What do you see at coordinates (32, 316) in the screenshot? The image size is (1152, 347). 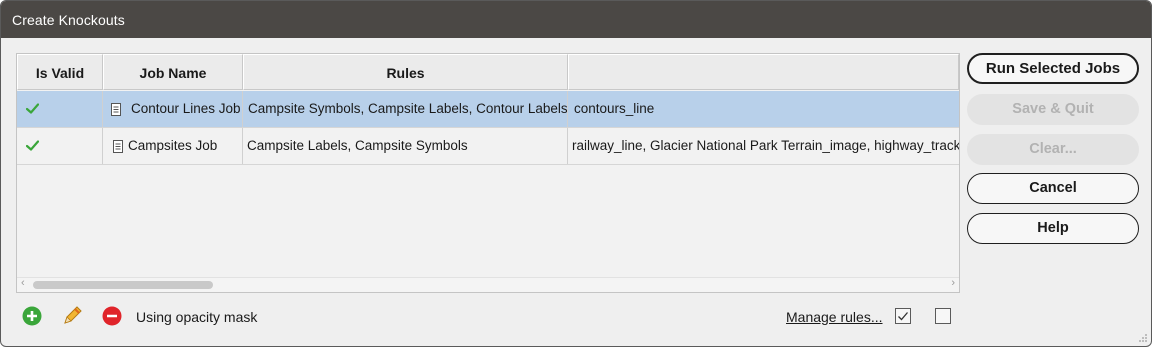 I see `add-icon` at bounding box center [32, 316].